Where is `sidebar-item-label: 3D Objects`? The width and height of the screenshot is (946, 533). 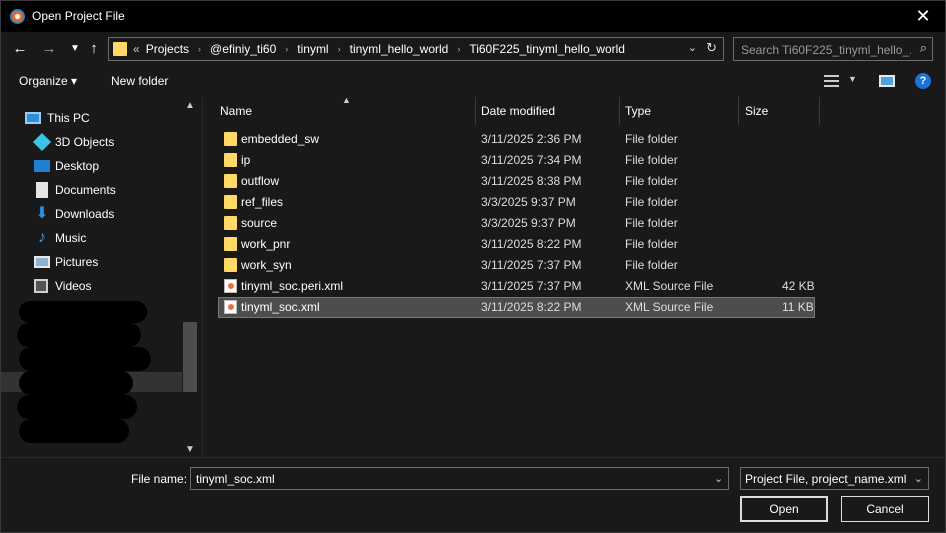
sidebar-item-label: 3D Objects is located at coordinates (85, 142).